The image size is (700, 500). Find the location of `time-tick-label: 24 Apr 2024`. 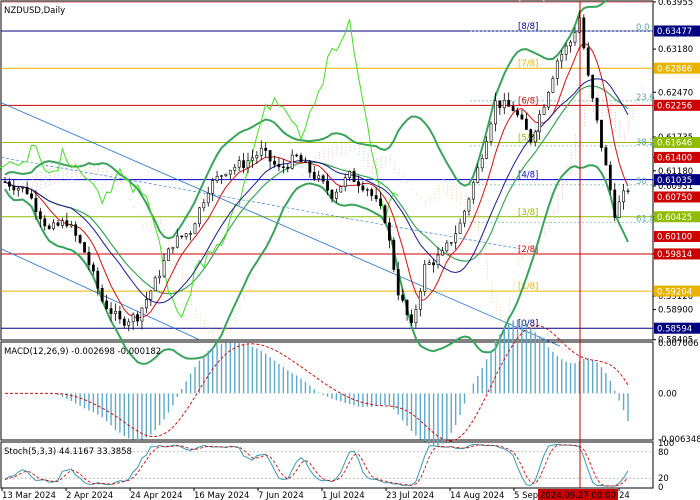

time-tick-label: 24 Apr 2024 is located at coordinates (156, 495).